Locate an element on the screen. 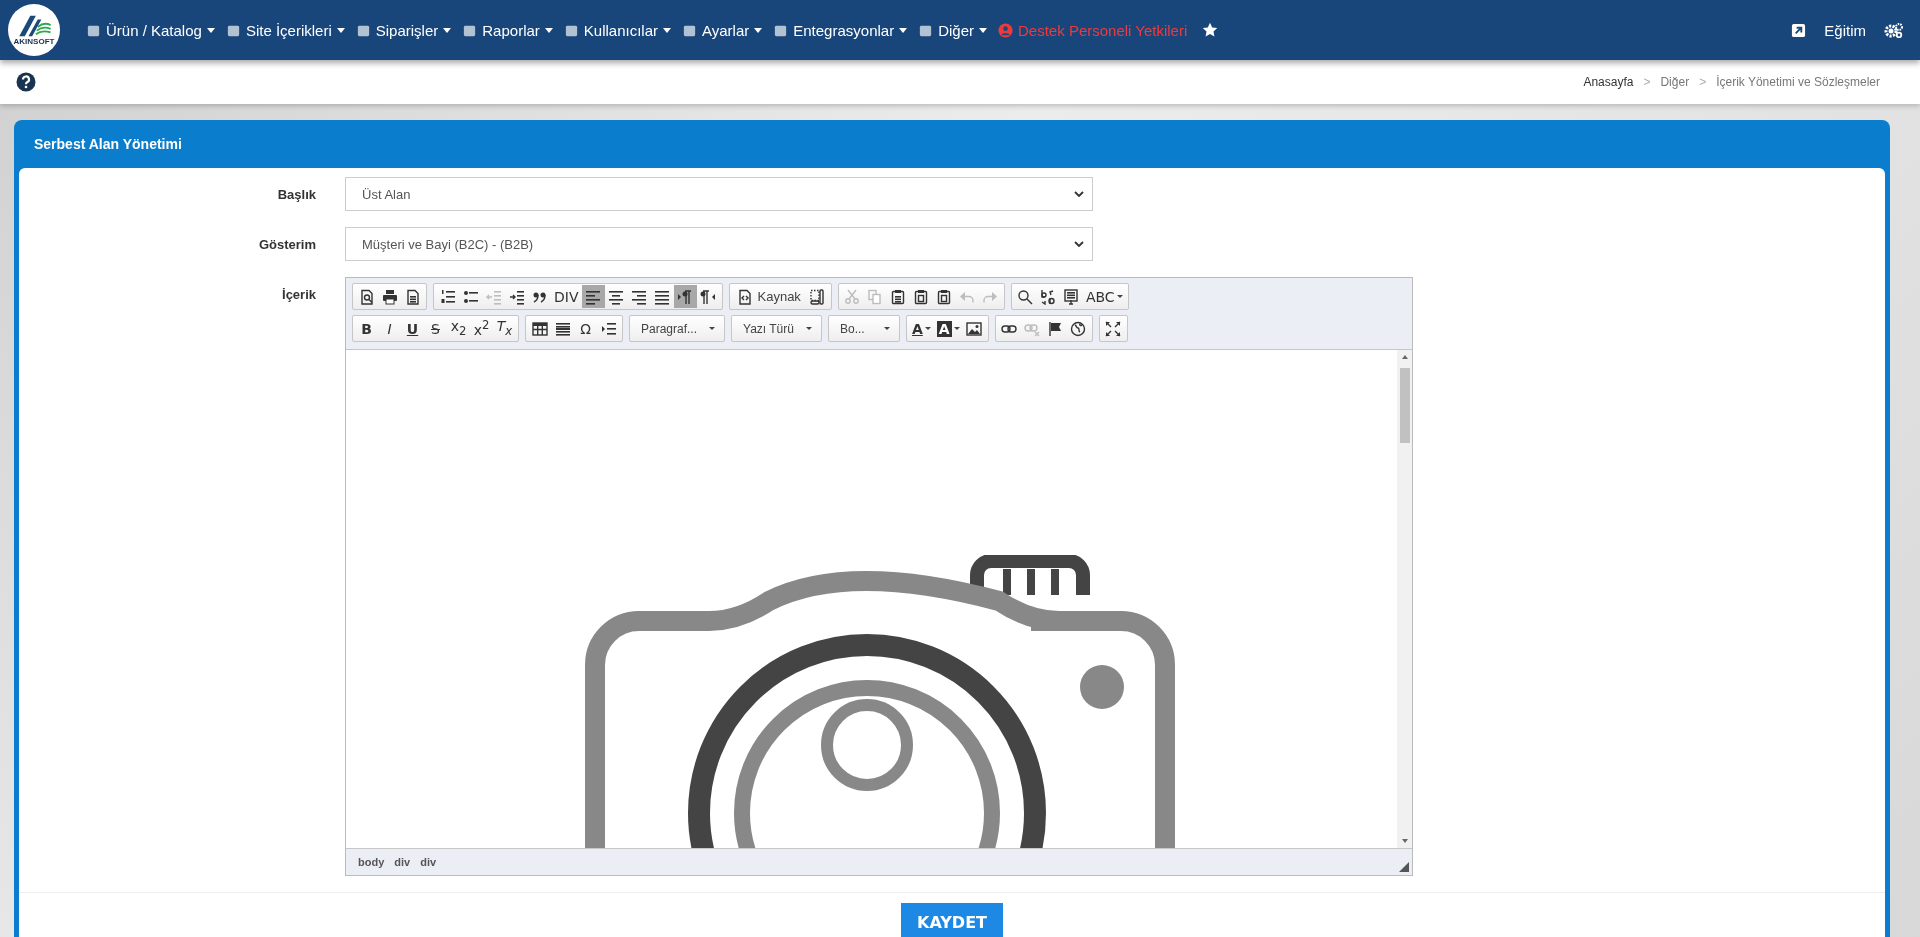 The height and width of the screenshot is (937, 1920). flag-icon is located at coordinates (1055, 328).